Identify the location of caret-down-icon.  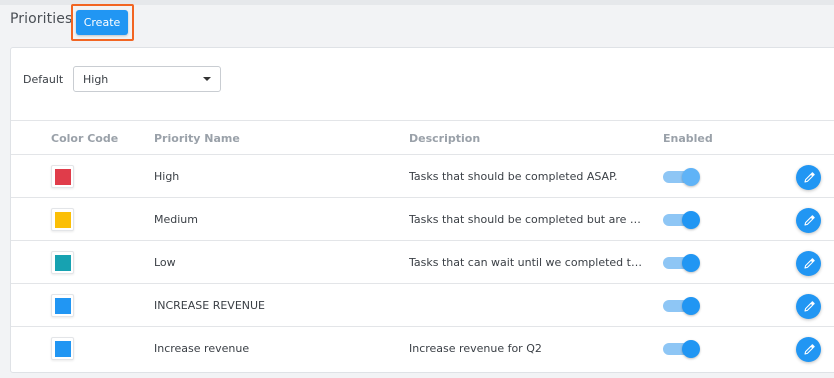
(207, 79).